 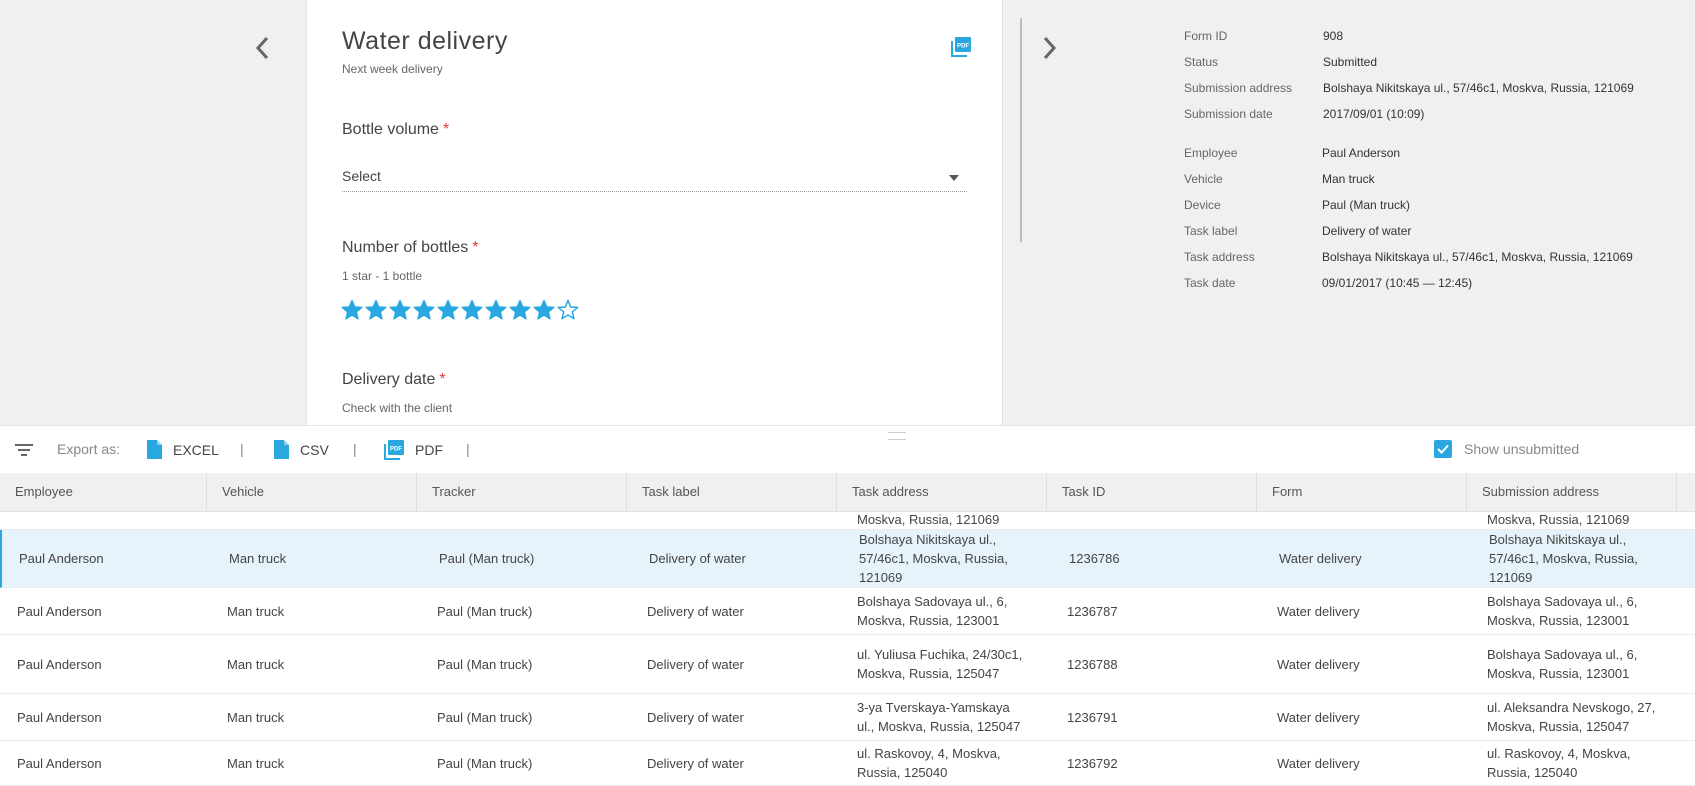 I want to click on show-unsubmitted-checkbox: Show unsubmitted, so click(x=1506, y=449).